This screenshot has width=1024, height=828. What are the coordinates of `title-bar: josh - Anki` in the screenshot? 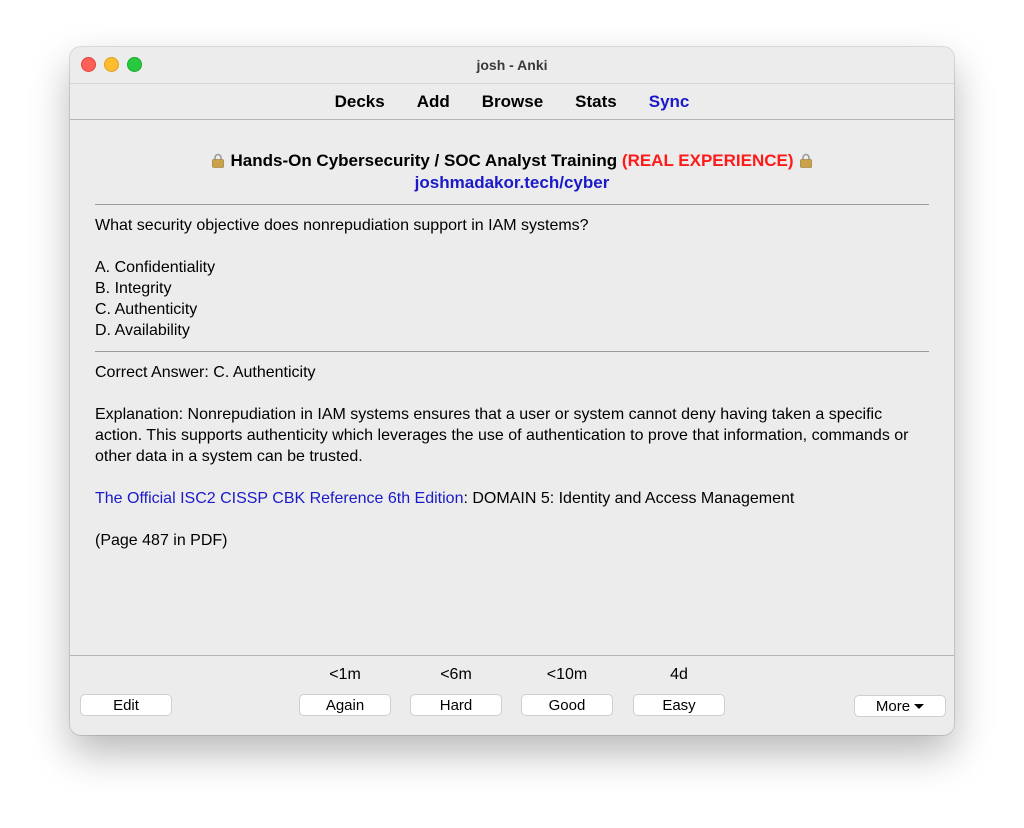 It's located at (512, 65).